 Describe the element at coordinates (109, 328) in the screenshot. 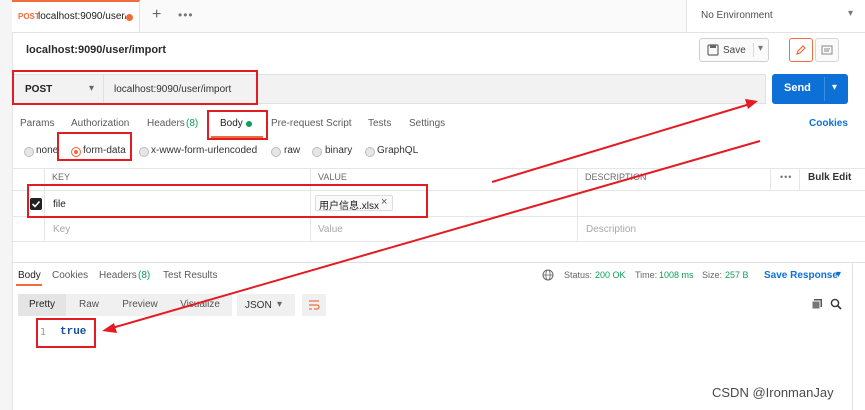

I see `arrowhead-response-icon` at that location.